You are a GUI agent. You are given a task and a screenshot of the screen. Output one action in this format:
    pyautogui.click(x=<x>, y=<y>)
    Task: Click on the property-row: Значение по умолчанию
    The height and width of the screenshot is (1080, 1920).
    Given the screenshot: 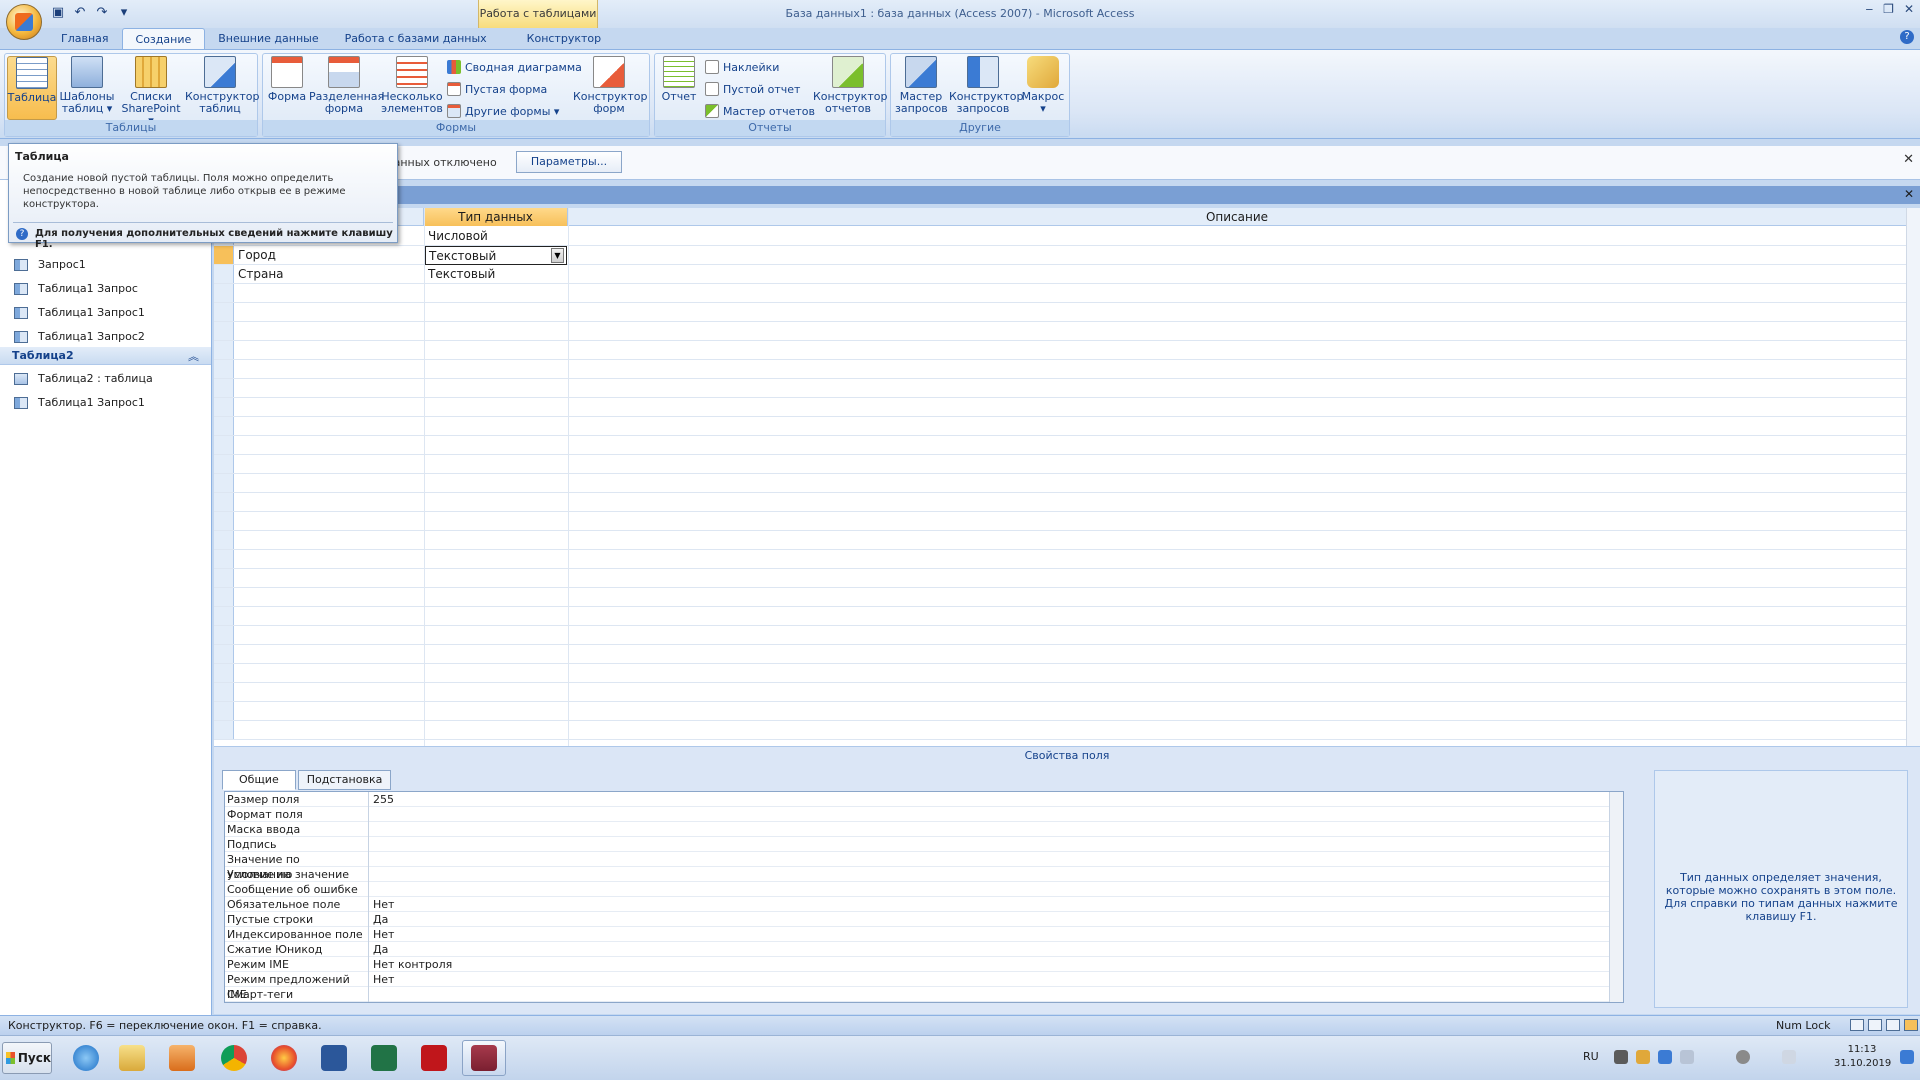 What is the action you would take?
    pyautogui.click(x=924, y=866)
    